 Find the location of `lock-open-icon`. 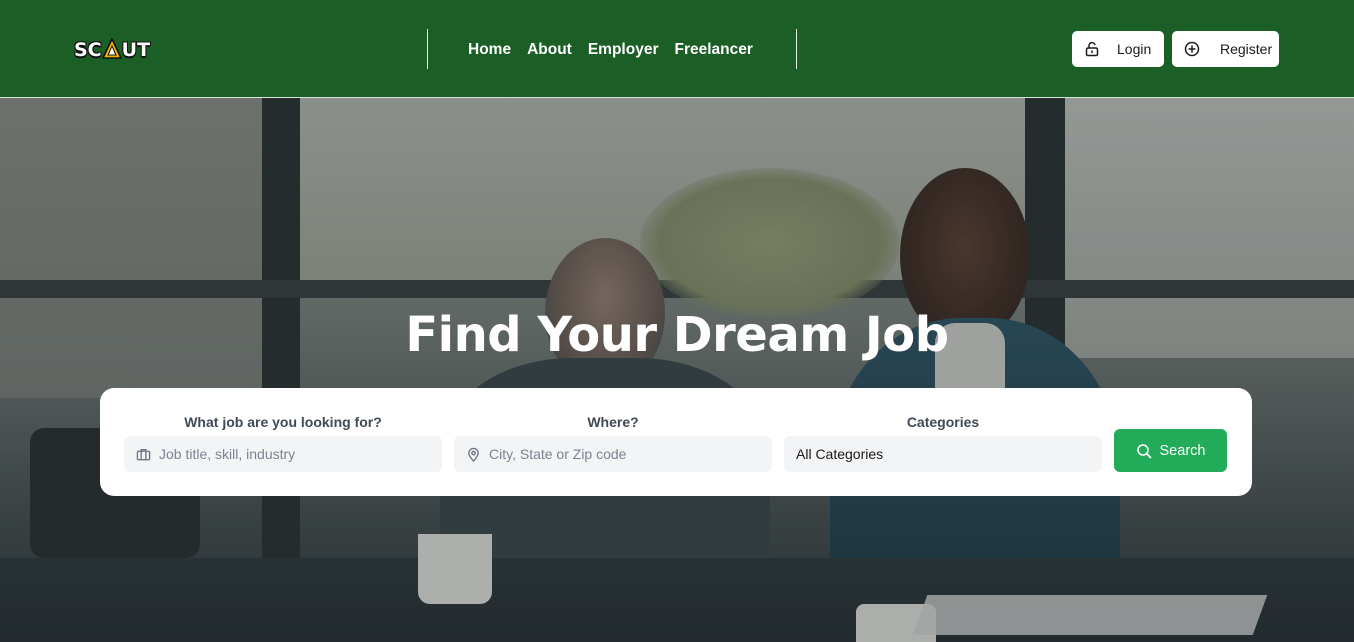

lock-open-icon is located at coordinates (1092, 49).